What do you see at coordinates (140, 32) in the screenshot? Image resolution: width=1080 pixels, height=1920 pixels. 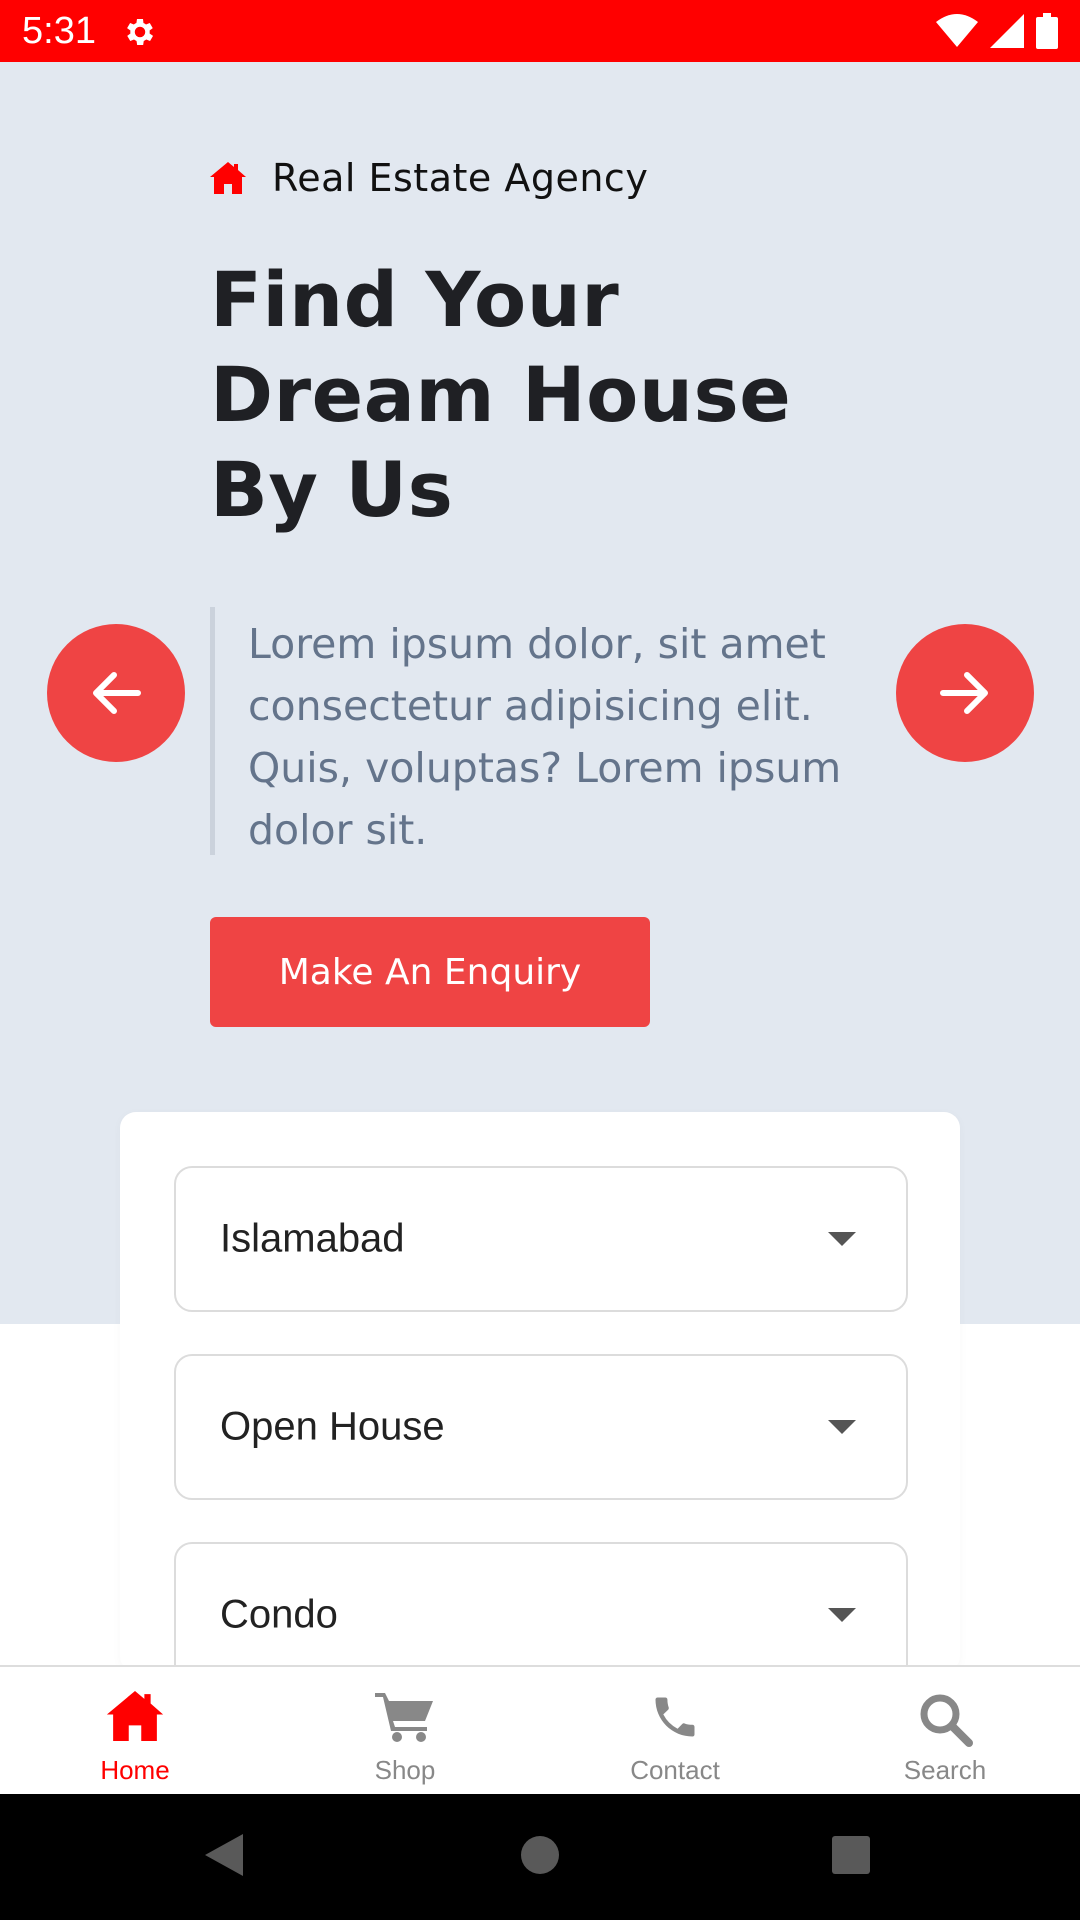 I see `gear-icon` at bounding box center [140, 32].